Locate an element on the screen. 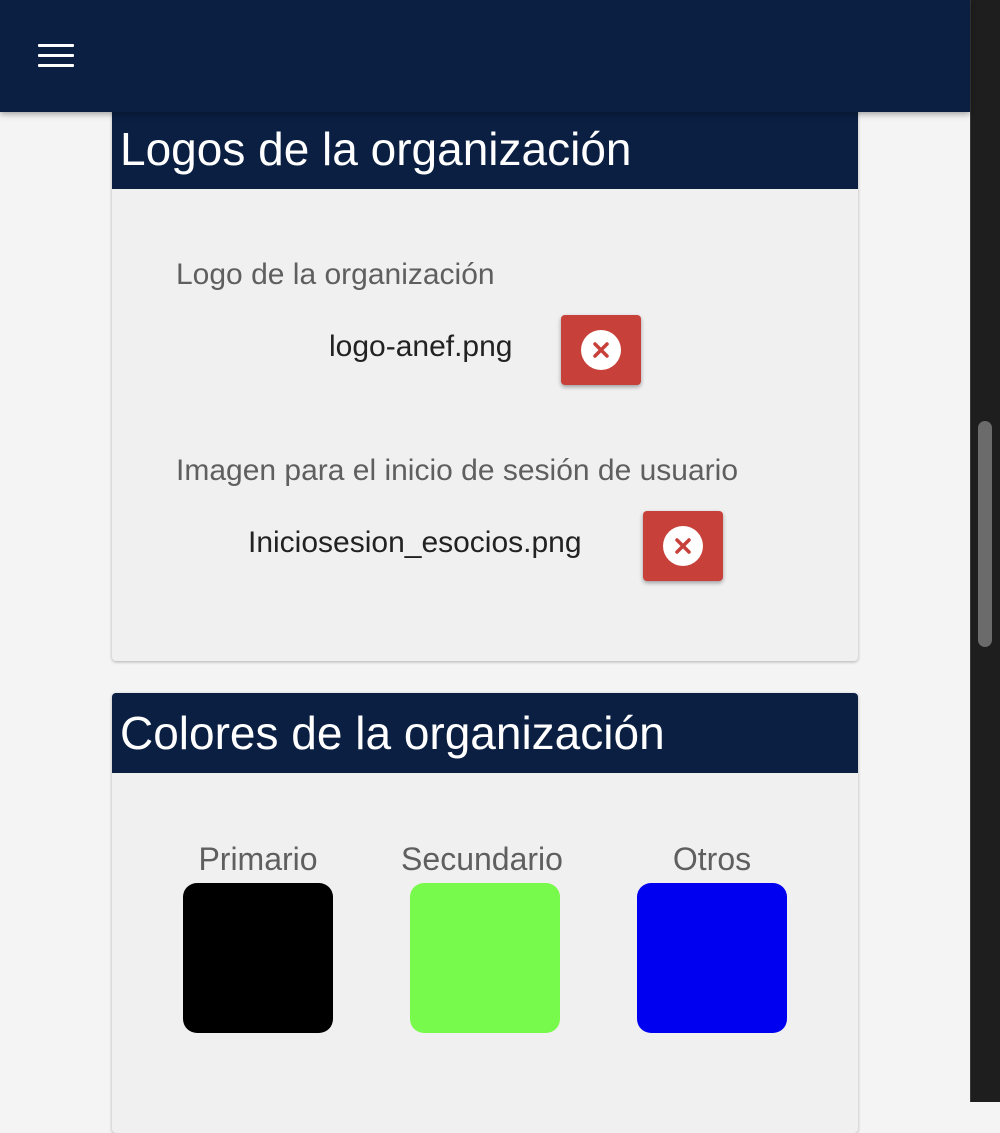 This screenshot has height=1133, width=1000. color-swatch-secondary is located at coordinates (485, 958).